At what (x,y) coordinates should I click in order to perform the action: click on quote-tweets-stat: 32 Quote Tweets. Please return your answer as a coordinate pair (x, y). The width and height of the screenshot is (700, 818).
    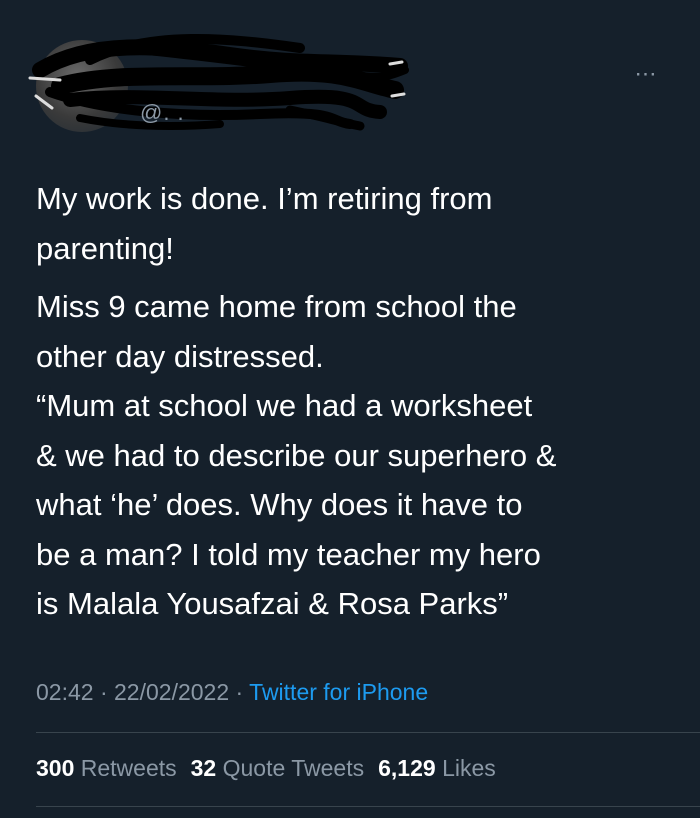
    Looking at the image, I should click on (277, 768).